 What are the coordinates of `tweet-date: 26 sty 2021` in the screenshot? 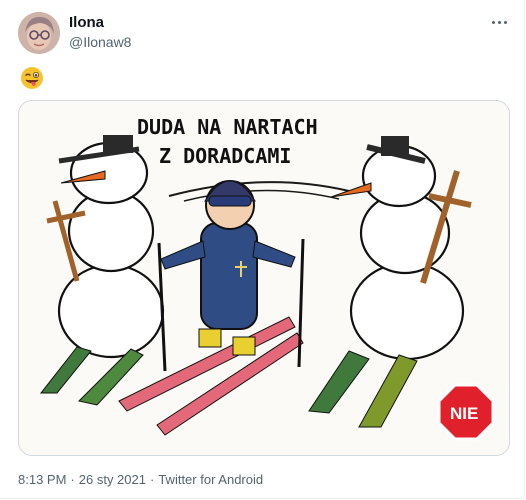 It's located at (112, 479).